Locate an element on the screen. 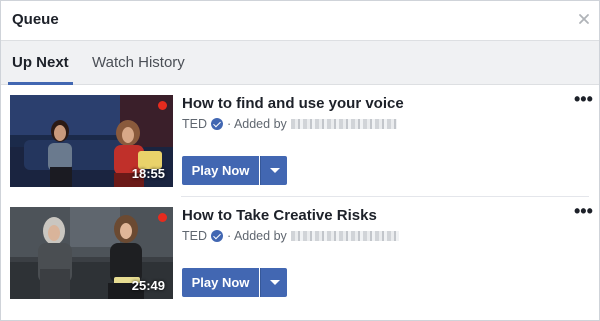 This screenshot has width=600, height=321. video-title: How to find and use your voice is located at coordinates (293, 103).